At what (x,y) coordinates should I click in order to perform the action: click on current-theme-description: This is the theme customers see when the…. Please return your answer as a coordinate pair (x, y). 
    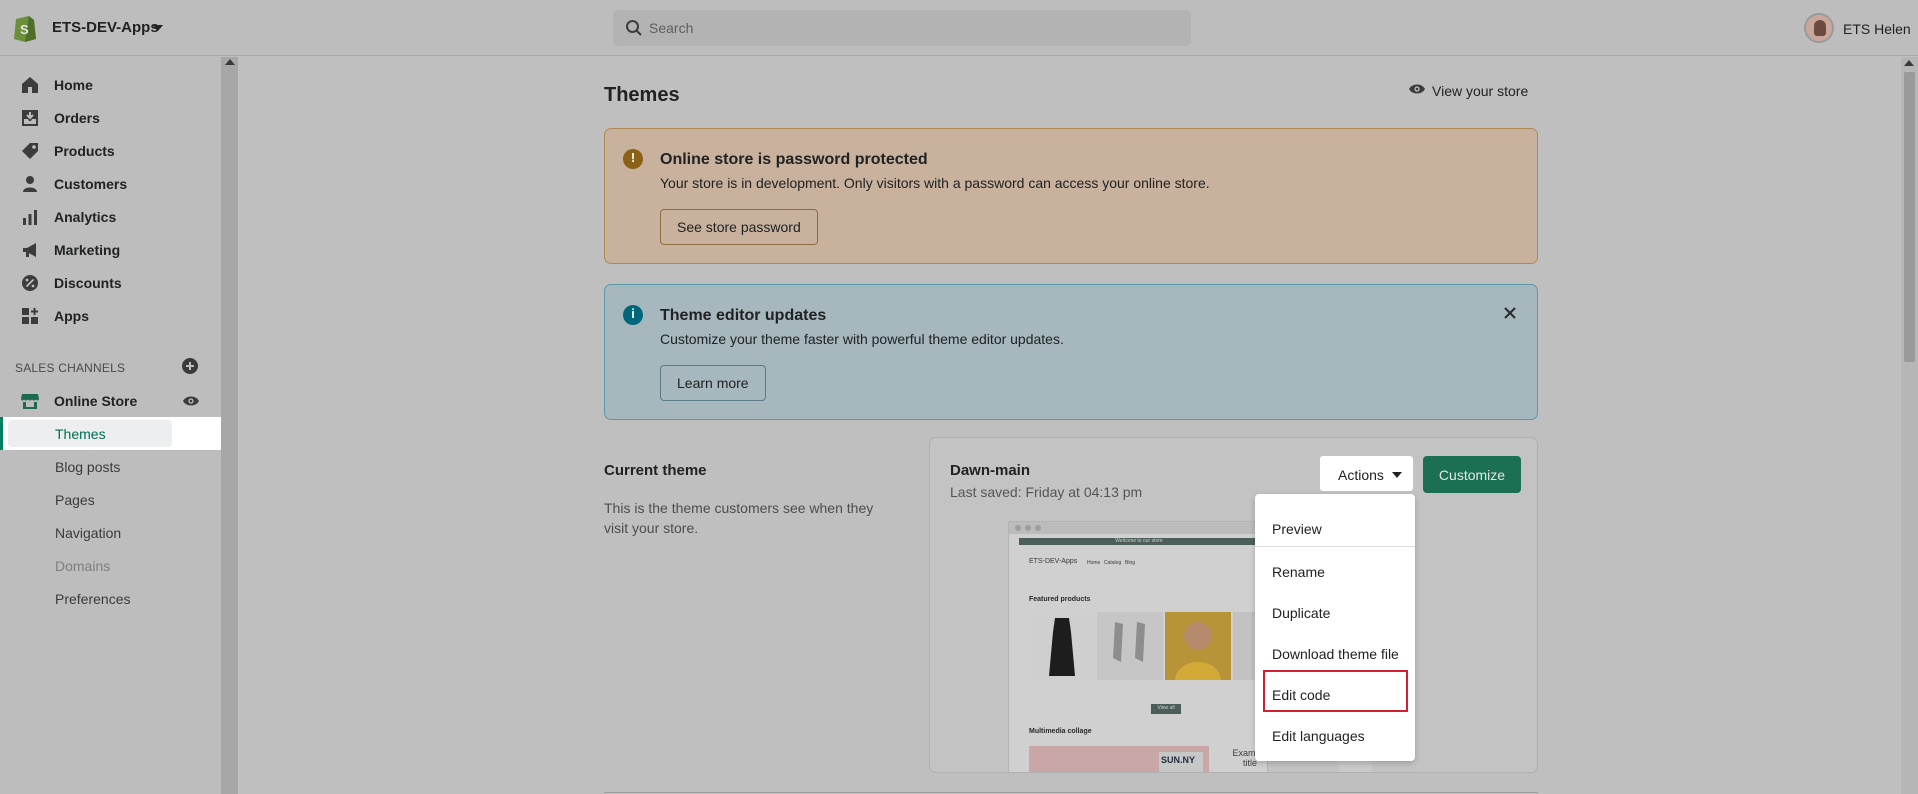
    Looking at the image, I should click on (739, 518).